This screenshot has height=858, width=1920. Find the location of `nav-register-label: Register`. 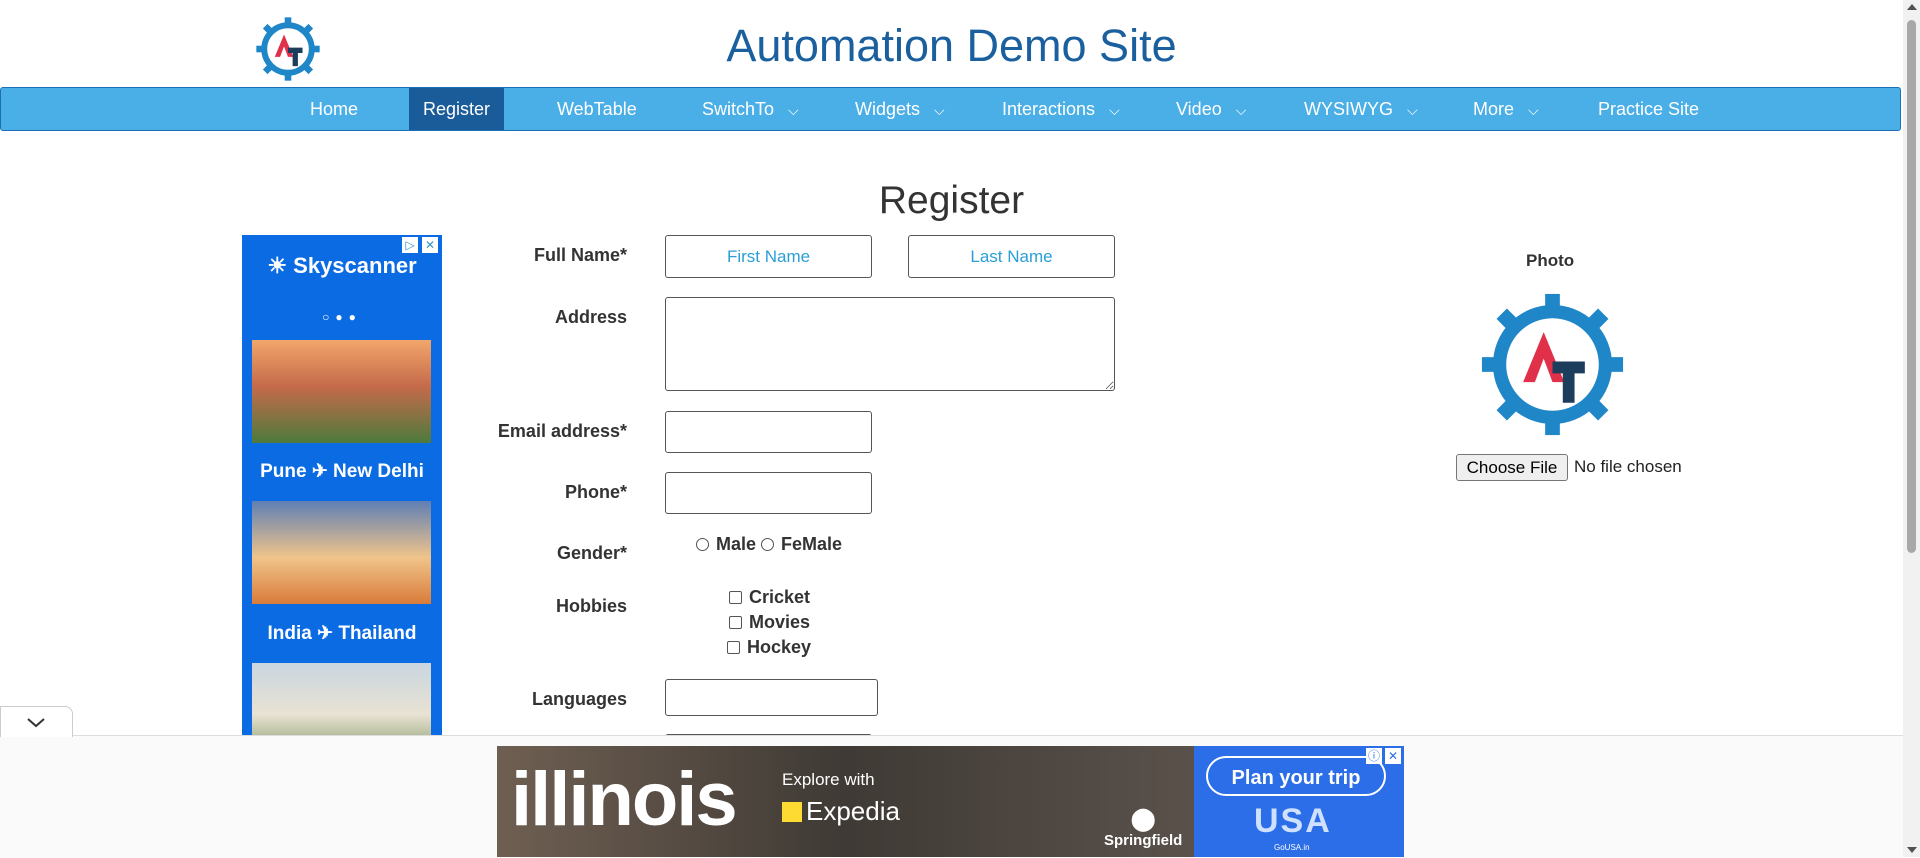

nav-register-label: Register is located at coordinates (456, 109).